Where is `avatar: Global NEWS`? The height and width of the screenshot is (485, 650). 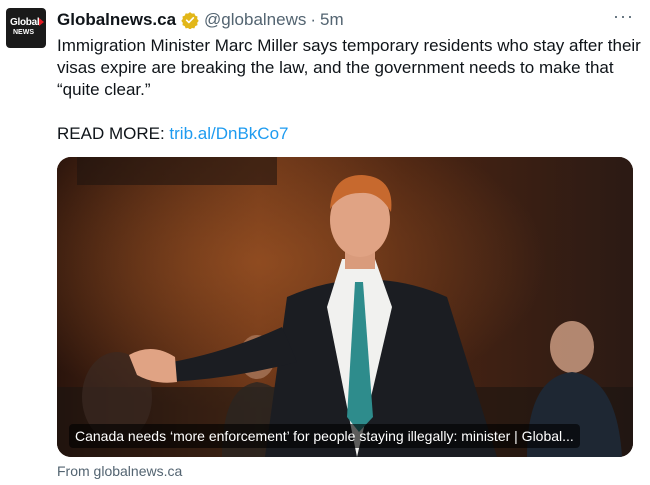
avatar: Global NEWS is located at coordinates (26, 28).